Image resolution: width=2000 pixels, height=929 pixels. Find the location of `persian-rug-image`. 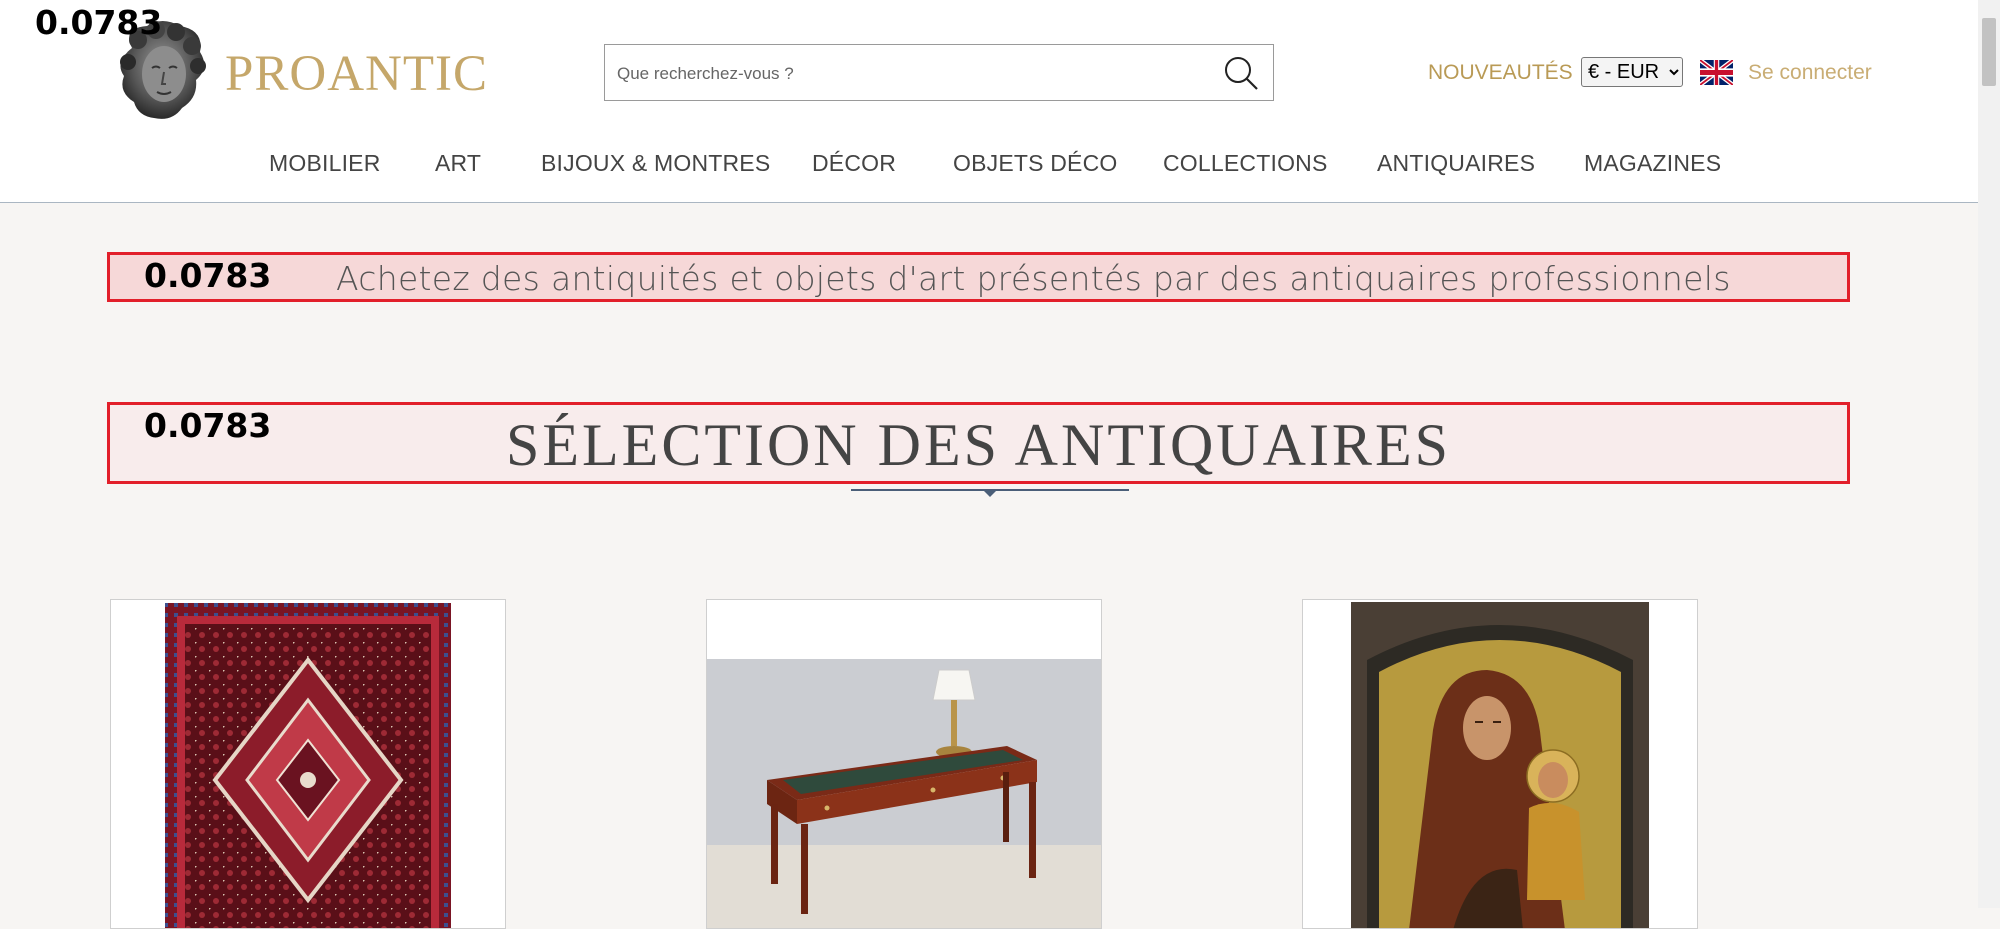

persian-rug-image is located at coordinates (308, 764).